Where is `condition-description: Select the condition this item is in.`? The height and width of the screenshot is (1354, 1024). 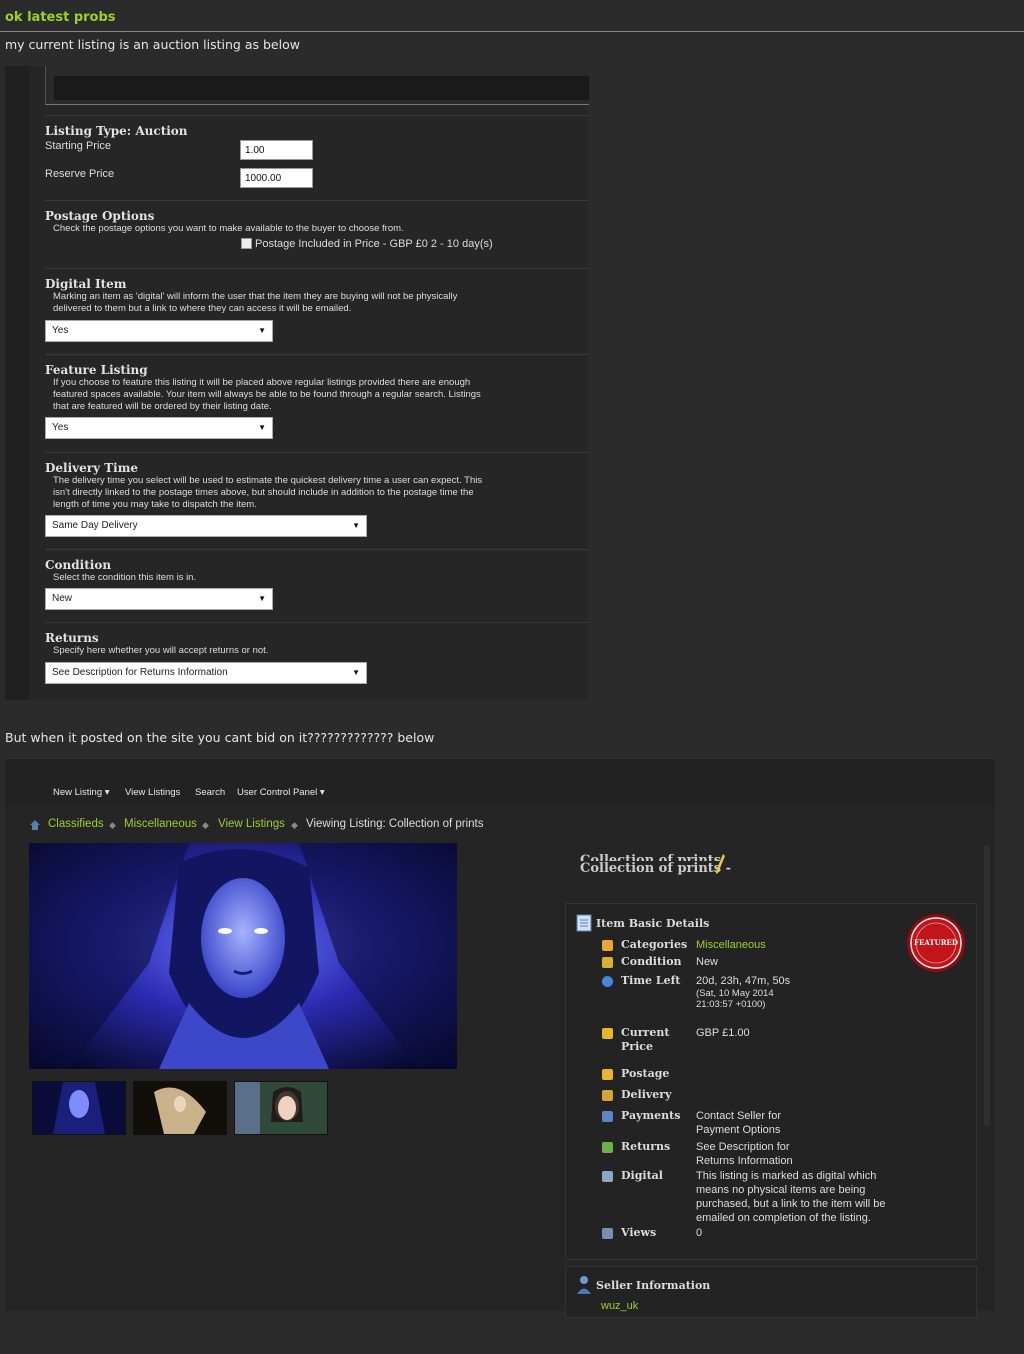 condition-description: Select the condition this item is in. is located at coordinates (125, 577).